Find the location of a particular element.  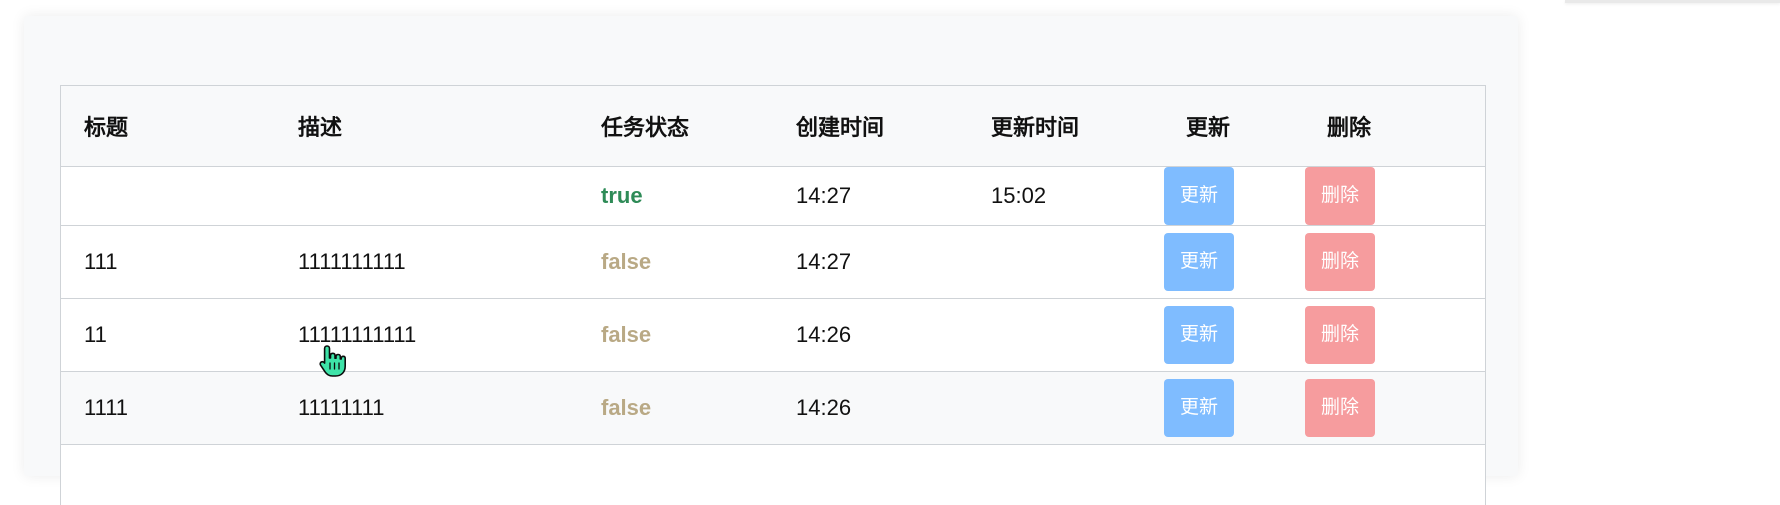

cell-description: 1111111111 is located at coordinates (426, 262).